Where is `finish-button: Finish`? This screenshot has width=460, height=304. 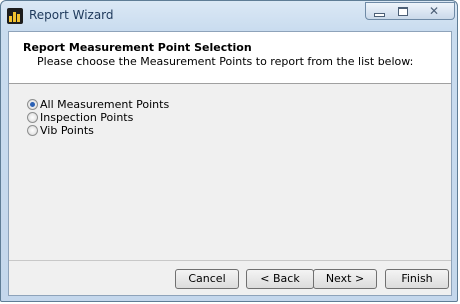 finish-button: Finish is located at coordinates (417, 279).